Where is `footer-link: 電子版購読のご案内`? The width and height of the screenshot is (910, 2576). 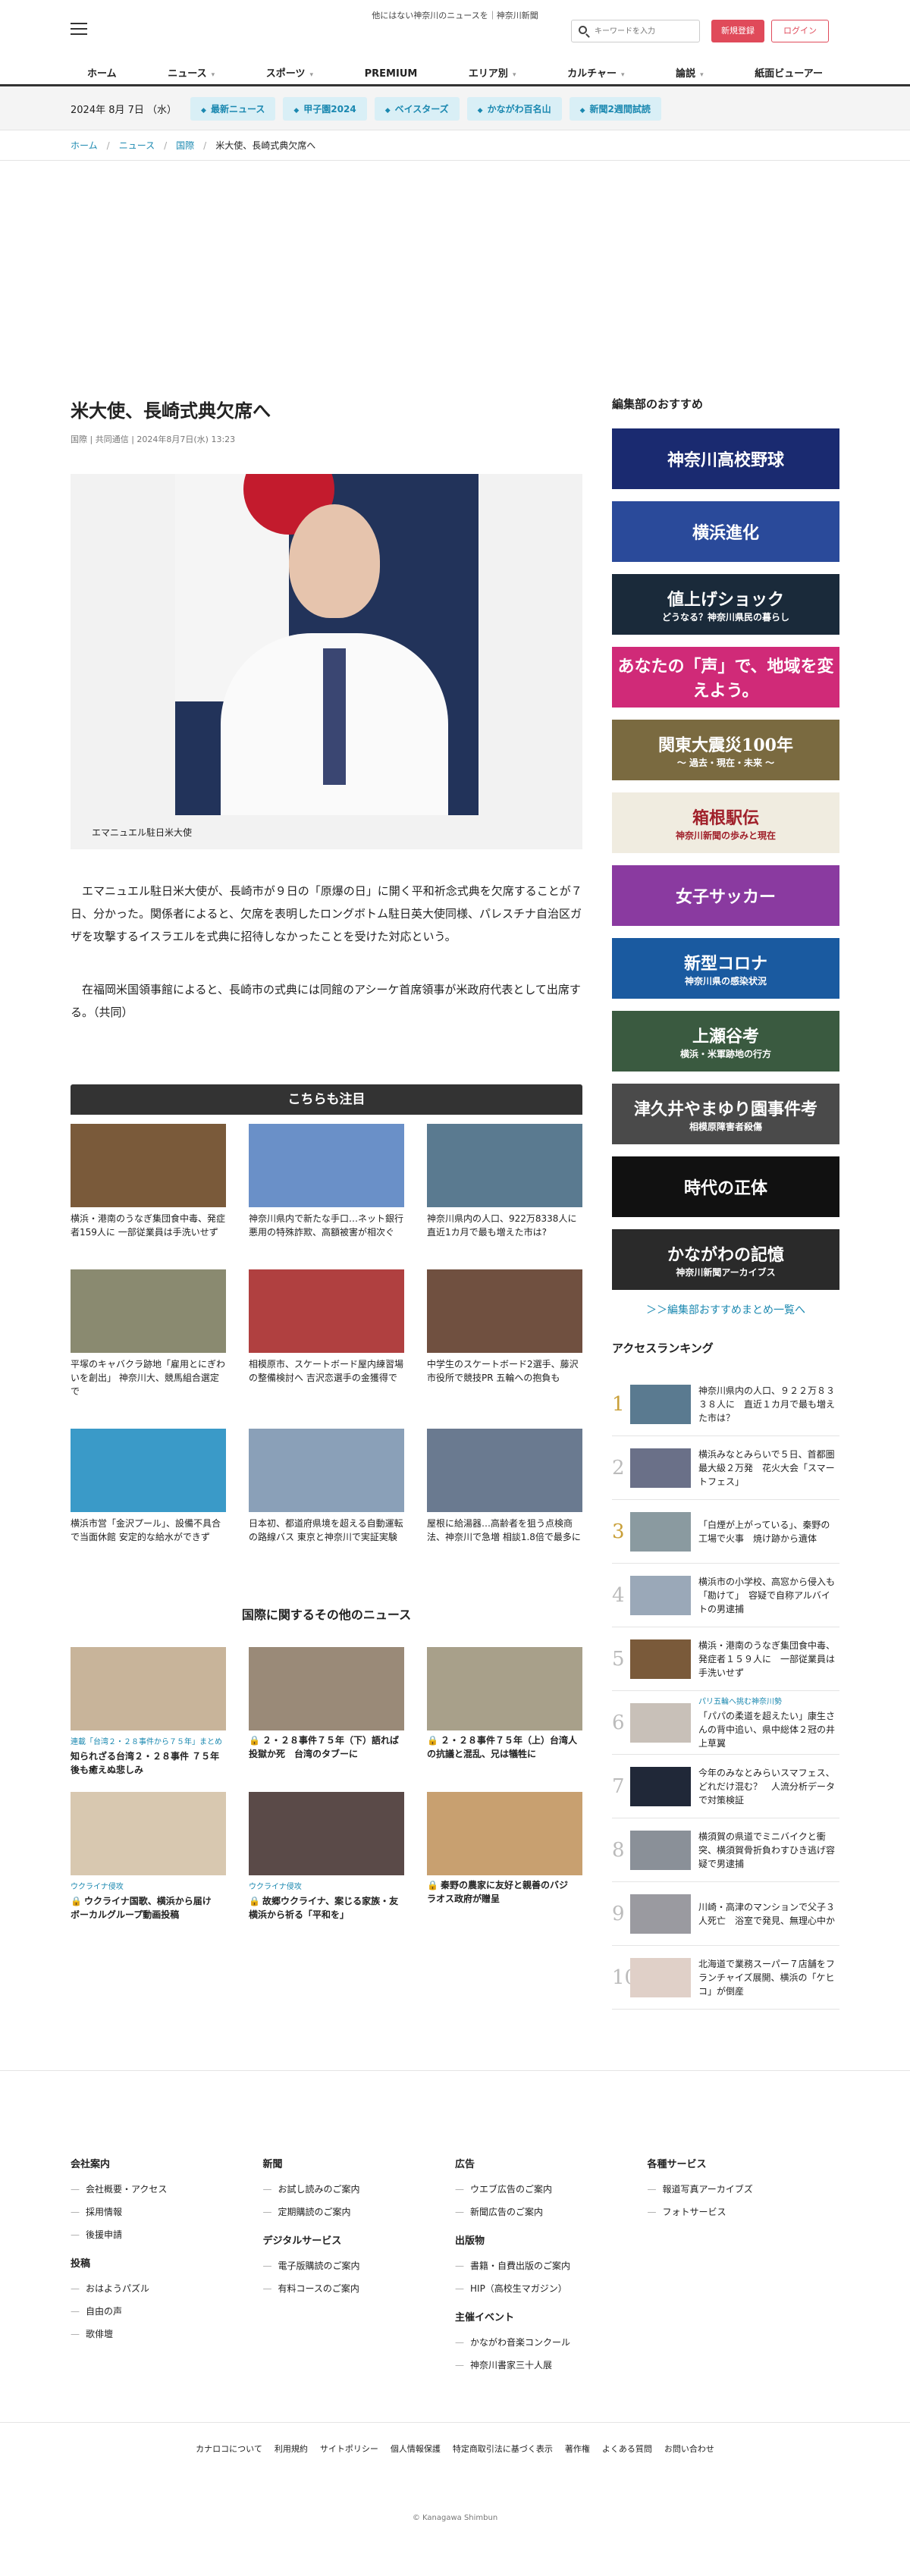
footer-link: 電子版購読のご案内 is located at coordinates (359, 2265).